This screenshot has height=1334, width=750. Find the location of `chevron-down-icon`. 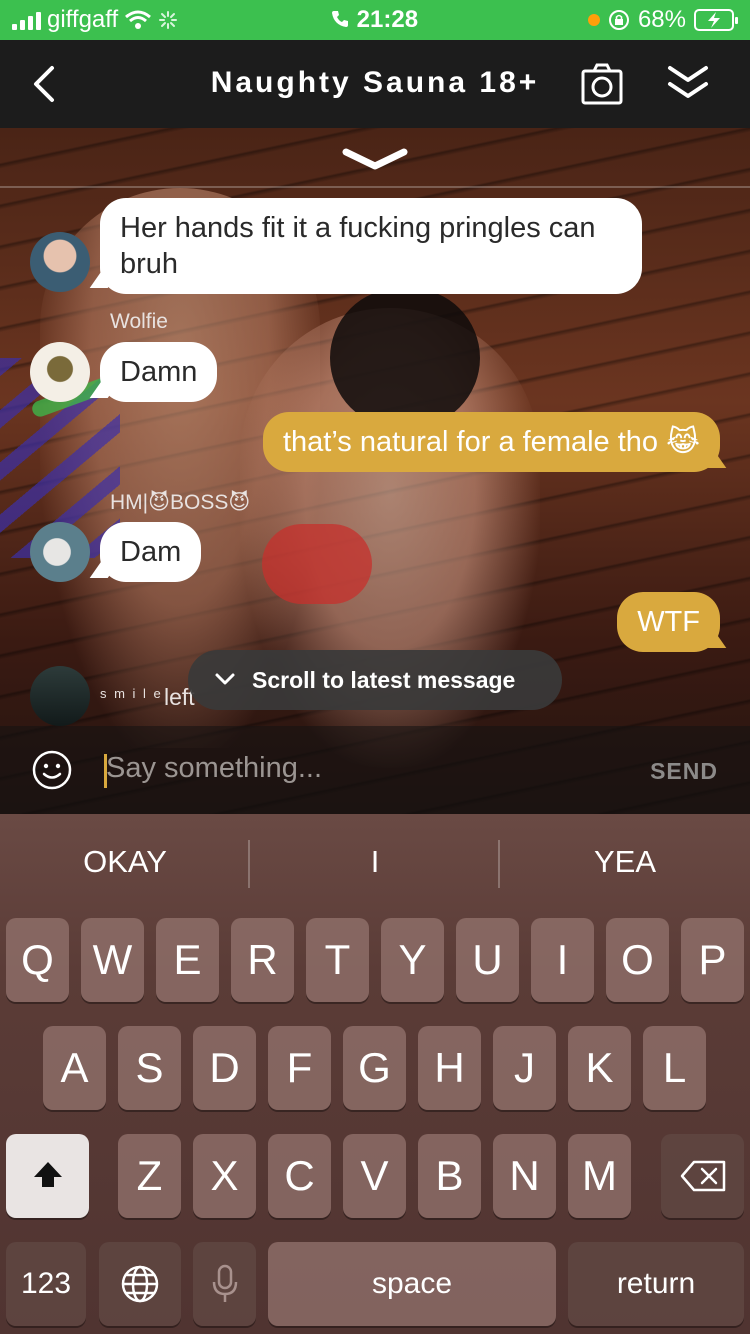

chevron-down-icon is located at coordinates (225, 679).